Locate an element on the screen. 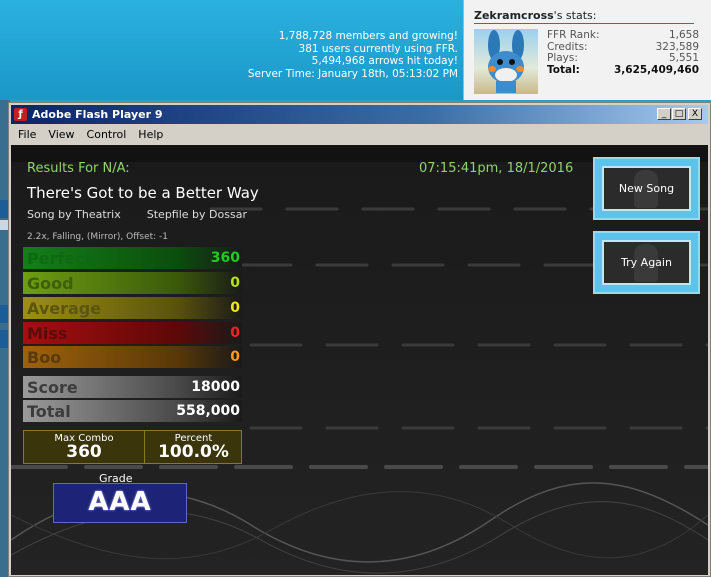  judge-label: Boo is located at coordinates (44, 357).